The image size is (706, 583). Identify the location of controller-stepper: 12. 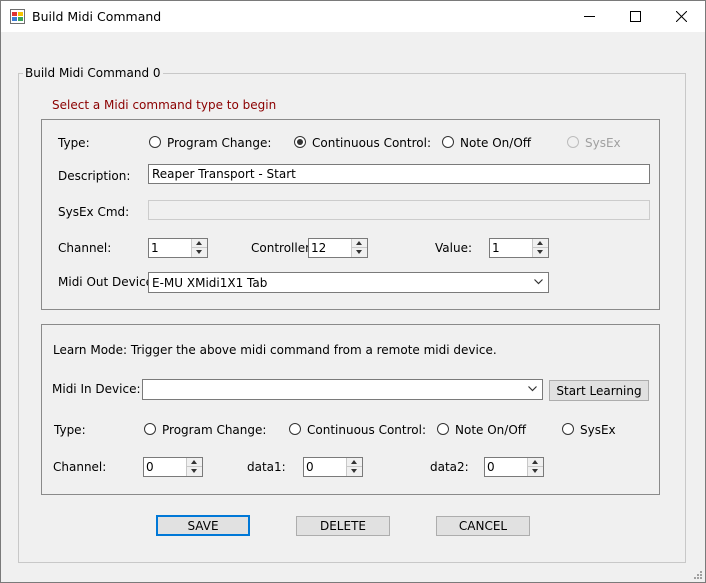
(338, 248).